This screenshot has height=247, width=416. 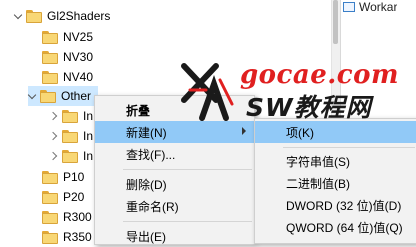 What do you see at coordinates (174, 236) in the screenshot?
I see `menu-item-export: 导出(E)` at bounding box center [174, 236].